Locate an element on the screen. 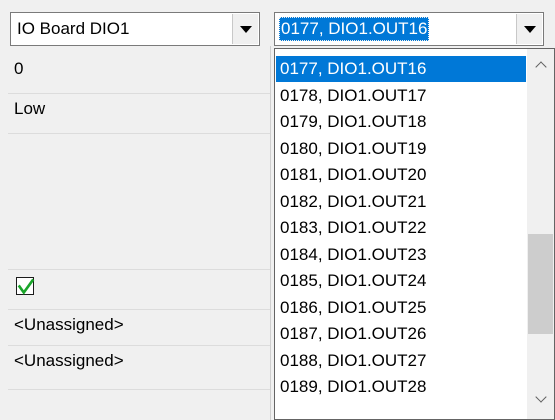 This screenshot has width=555, height=420. property-cell-level: Low is located at coordinates (139, 114).